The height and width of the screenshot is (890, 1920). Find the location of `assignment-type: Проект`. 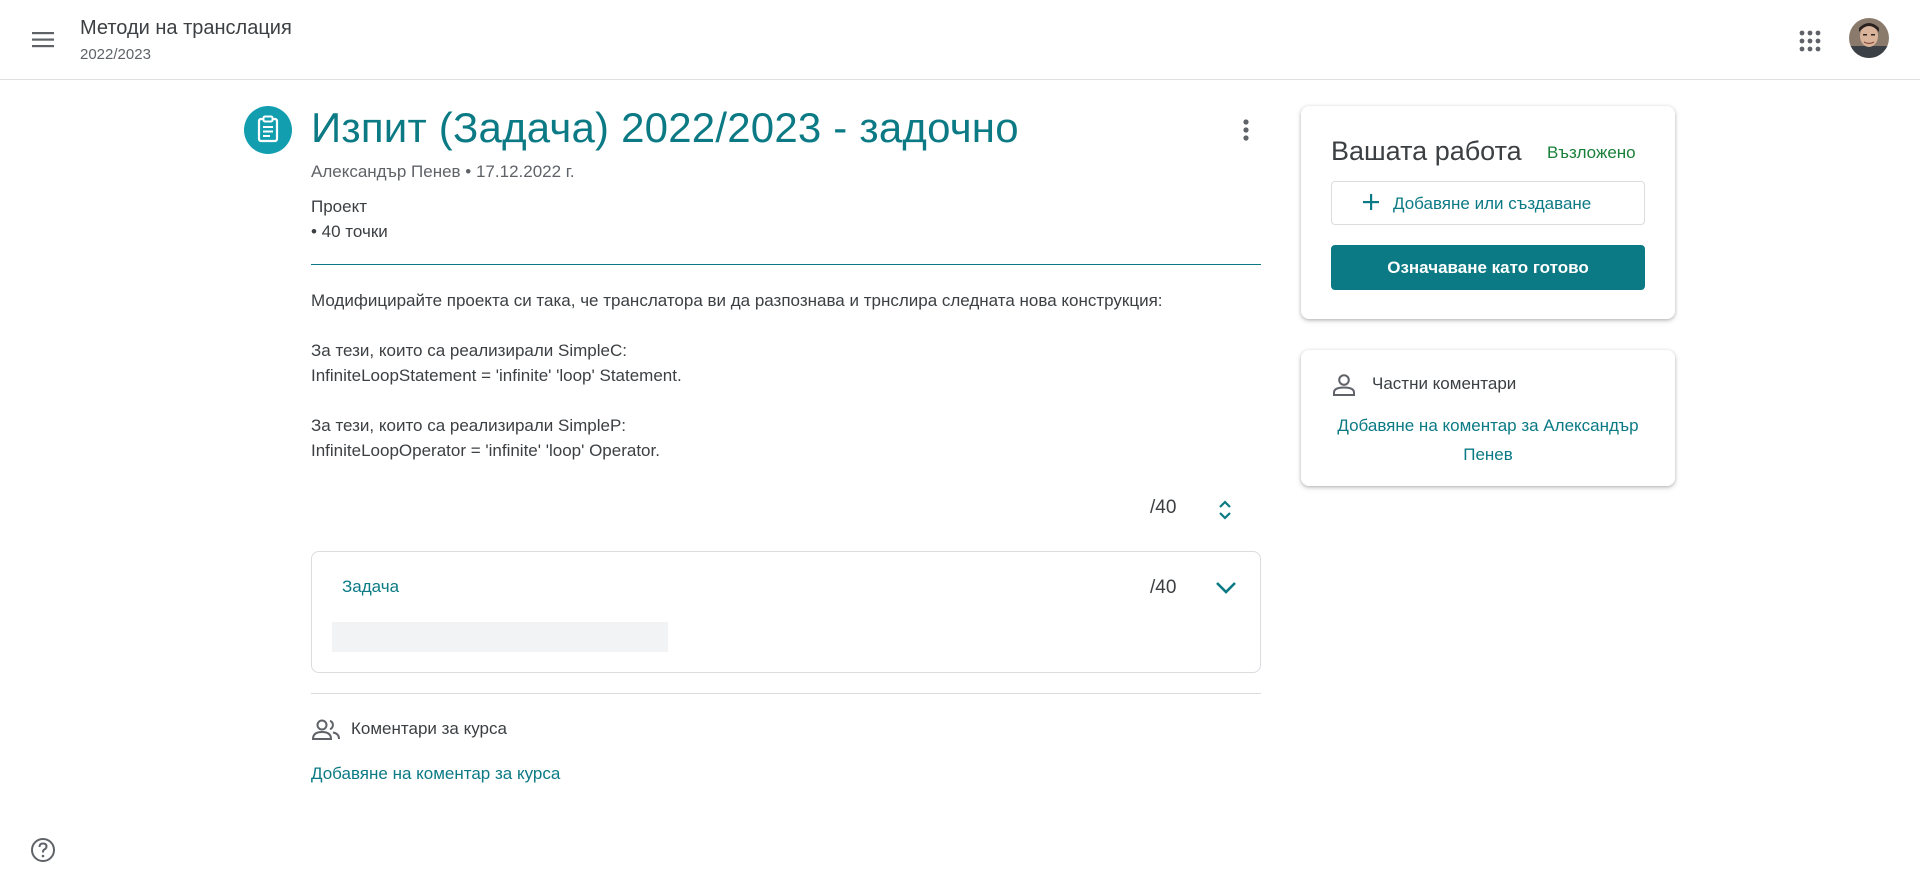

assignment-type: Проект is located at coordinates (339, 206).